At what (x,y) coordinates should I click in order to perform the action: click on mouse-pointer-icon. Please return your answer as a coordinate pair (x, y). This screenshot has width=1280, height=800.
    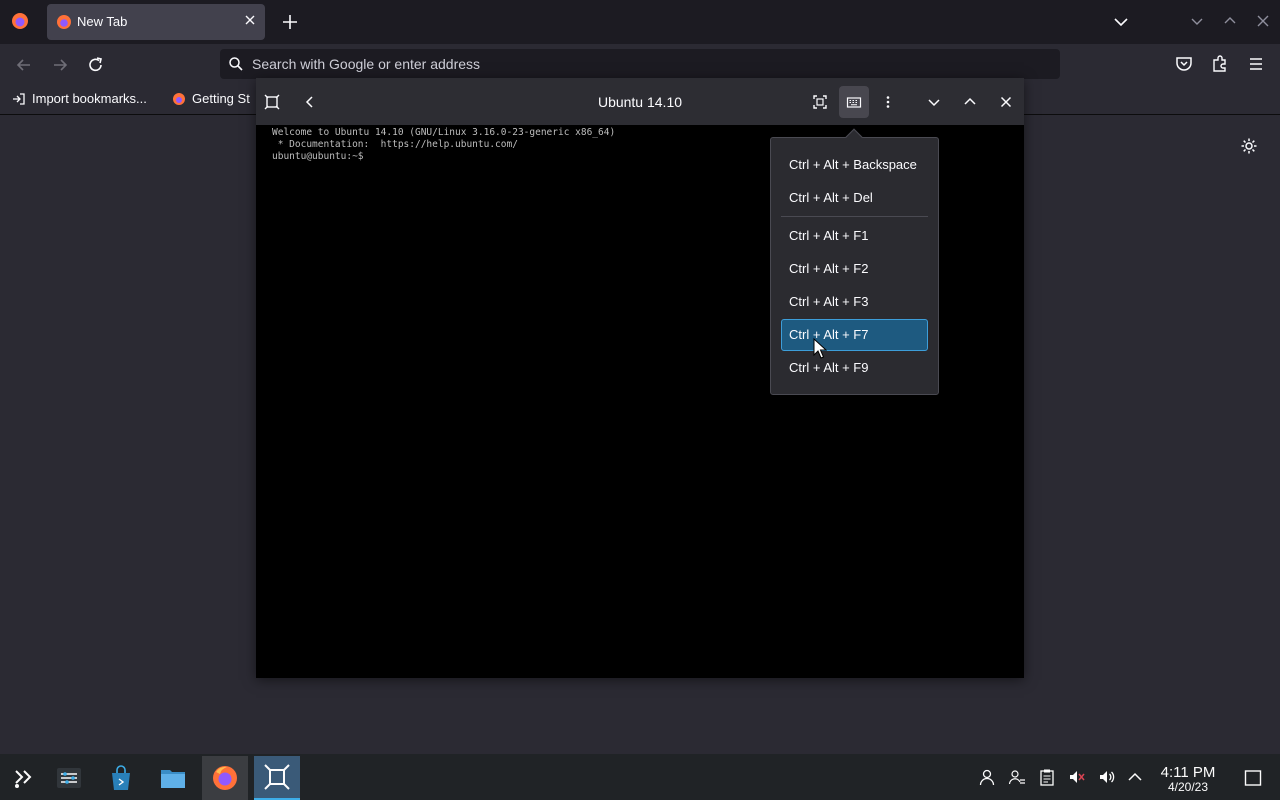
    Looking at the image, I should click on (820, 348).